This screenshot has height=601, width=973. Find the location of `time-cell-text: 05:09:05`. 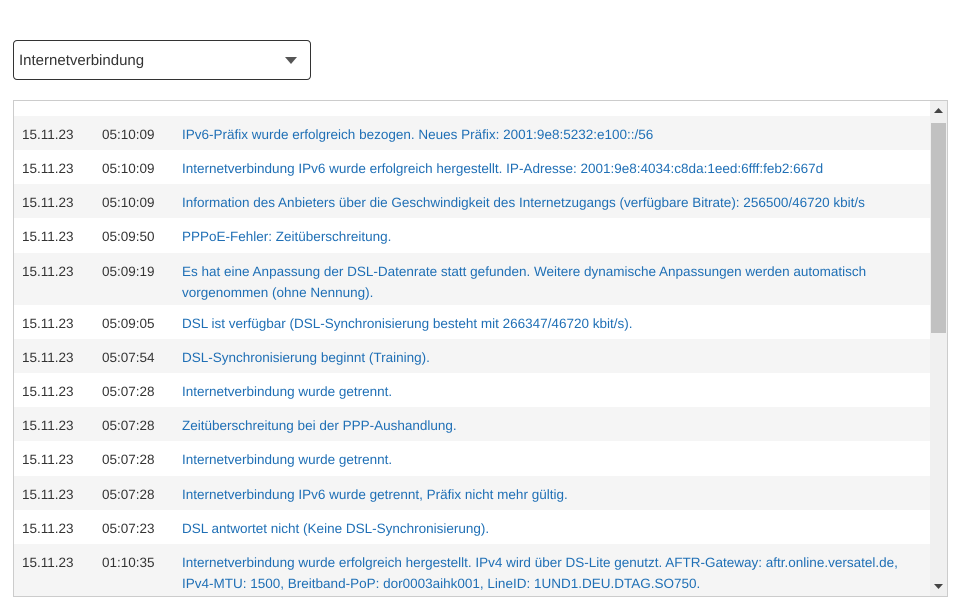

time-cell-text: 05:09:05 is located at coordinates (129, 322).